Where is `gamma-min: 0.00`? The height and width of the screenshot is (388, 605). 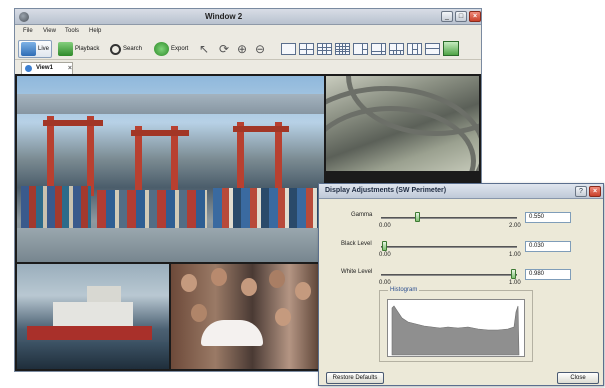 gamma-min: 0.00 is located at coordinates (385, 226).